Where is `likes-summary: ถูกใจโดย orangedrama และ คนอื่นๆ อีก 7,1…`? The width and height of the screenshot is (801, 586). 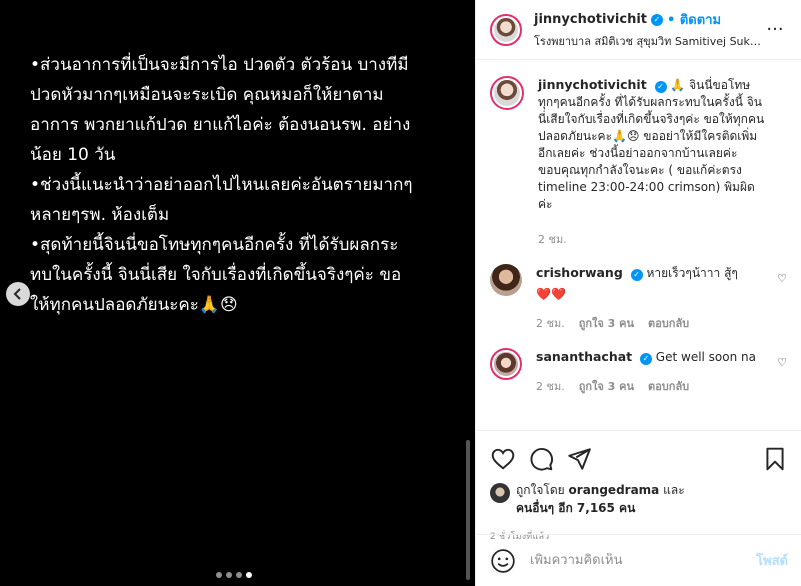 likes-summary: ถูกใจโดย orangedrama และ คนอื่นๆ อีก 7,1… is located at coordinates (639, 499).